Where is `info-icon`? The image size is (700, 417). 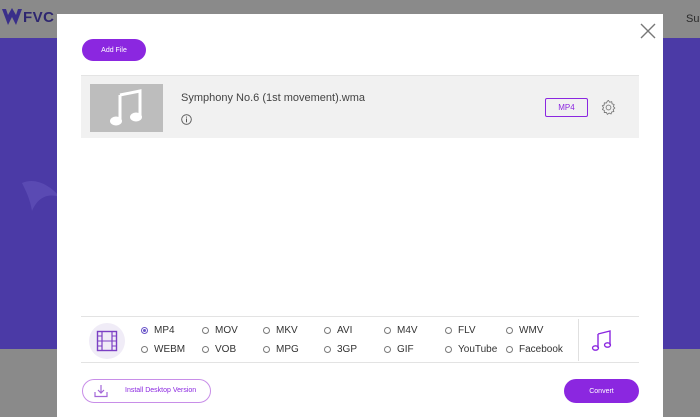
info-icon is located at coordinates (186, 119).